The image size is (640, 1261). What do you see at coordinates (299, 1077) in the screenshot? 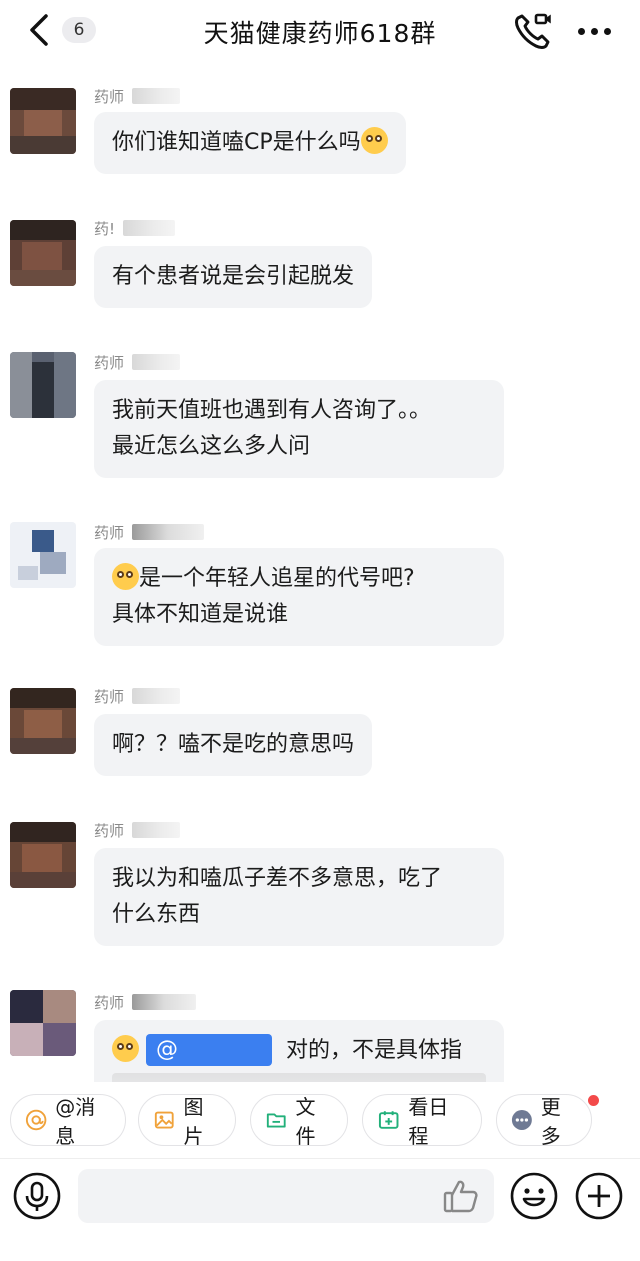
I see `truncated-text` at bounding box center [299, 1077].